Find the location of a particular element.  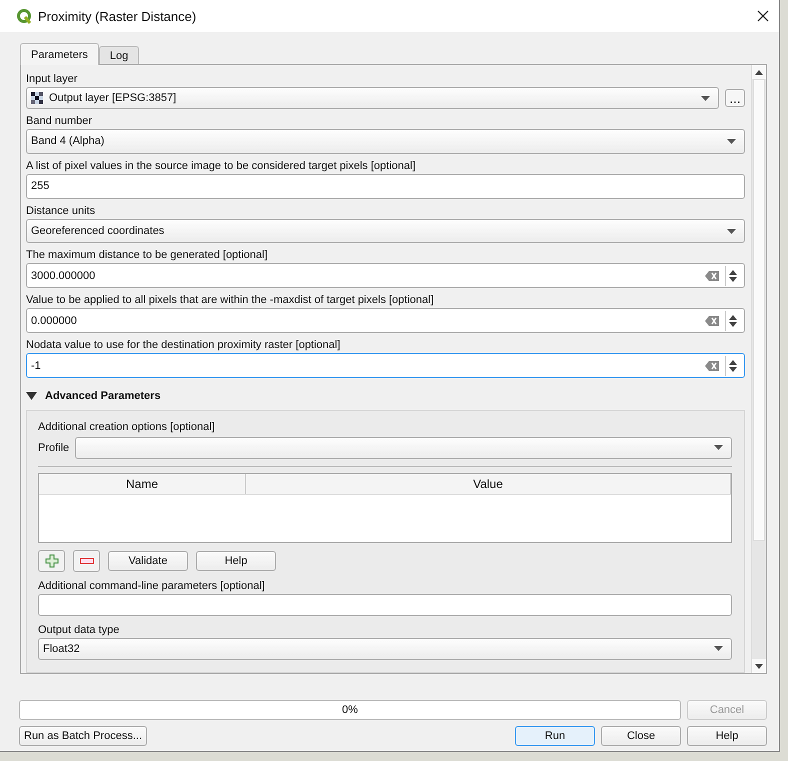

number-field: 0.000000 is located at coordinates (385, 321).